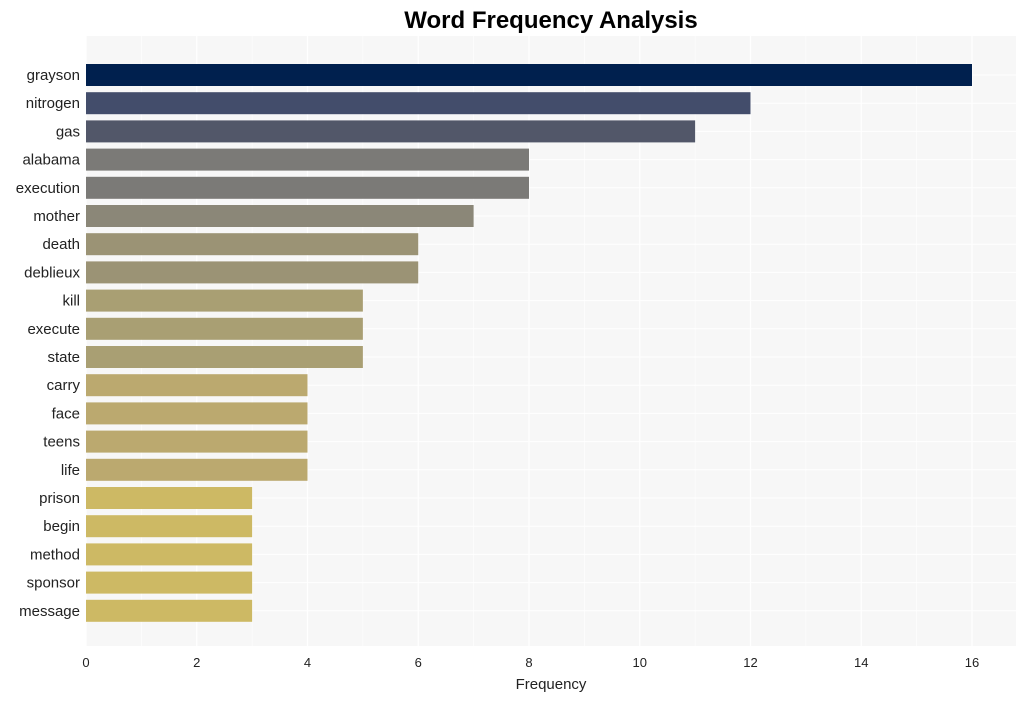  What do you see at coordinates (280, 216) in the screenshot?
I see `bar-mother` at bounding box center [280, 216].